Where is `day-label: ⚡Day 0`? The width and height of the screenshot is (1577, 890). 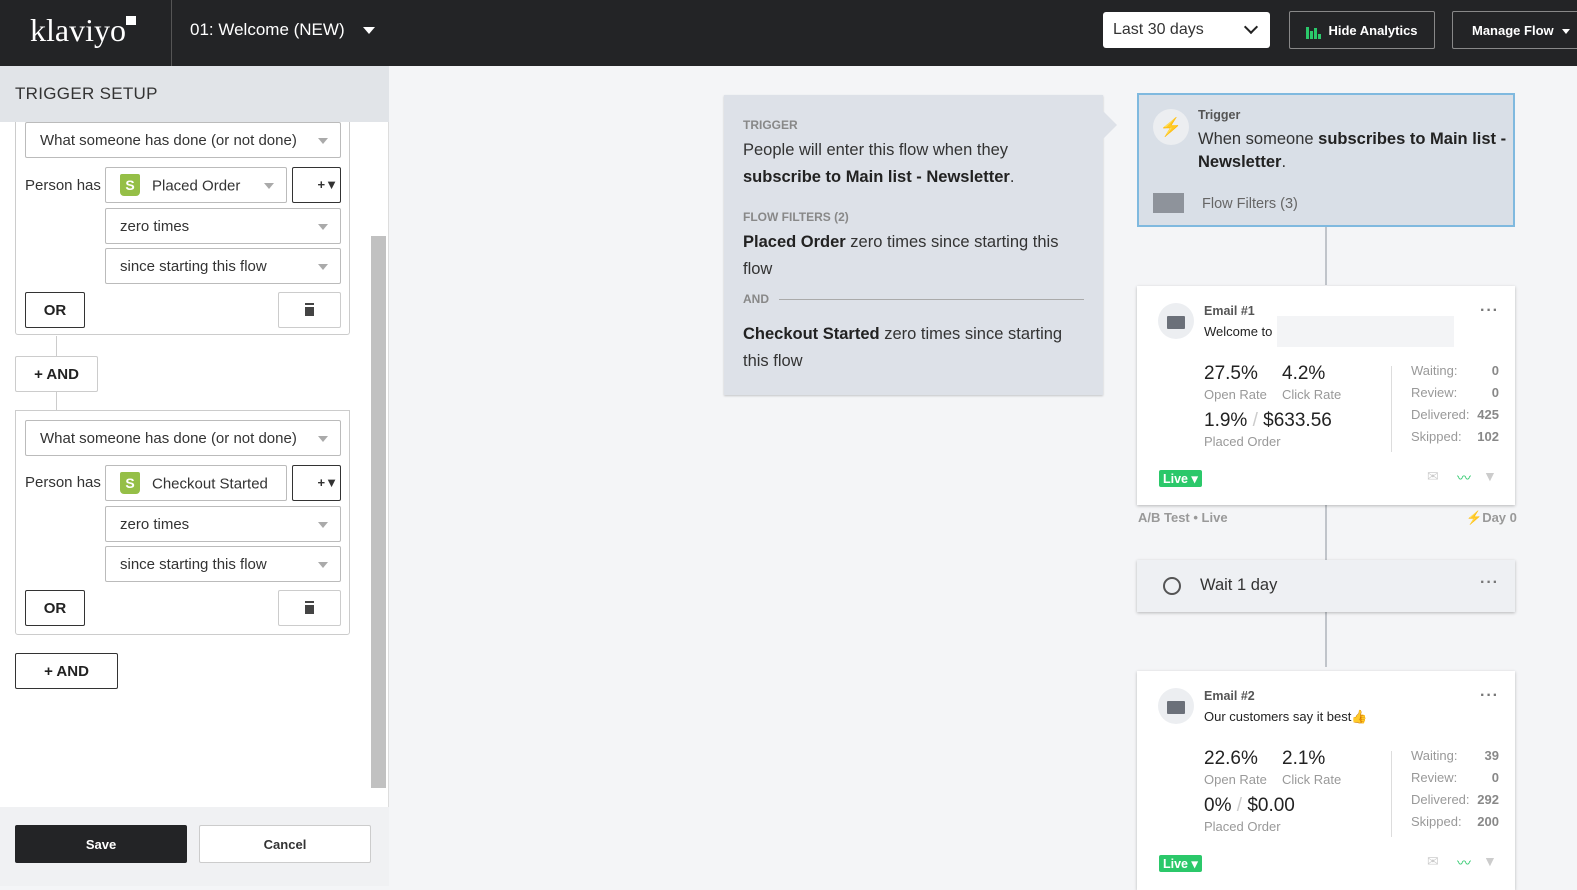 day-label: ⚡Day 0 is located at coordinates (1491, 517).